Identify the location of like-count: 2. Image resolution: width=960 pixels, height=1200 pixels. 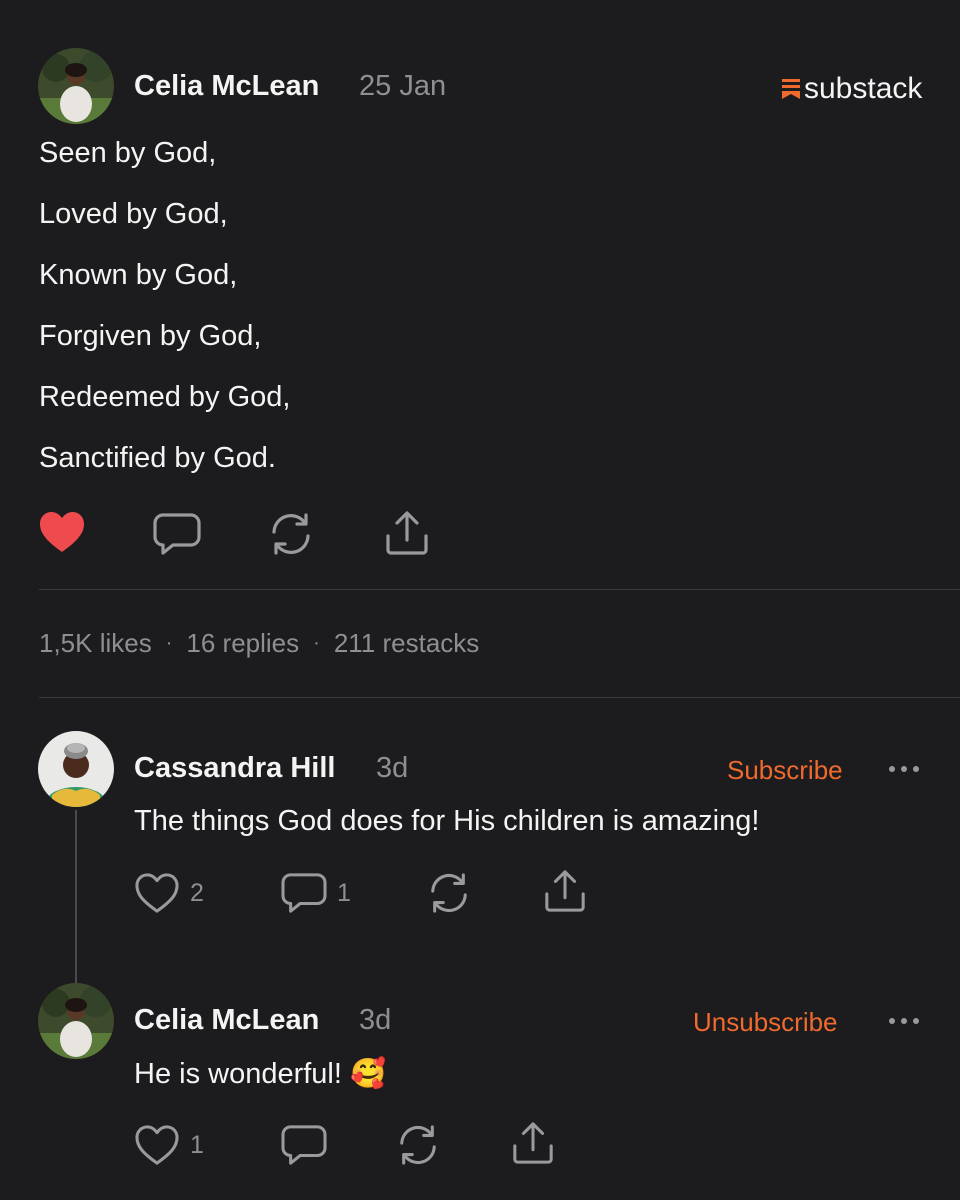
(197, 892).